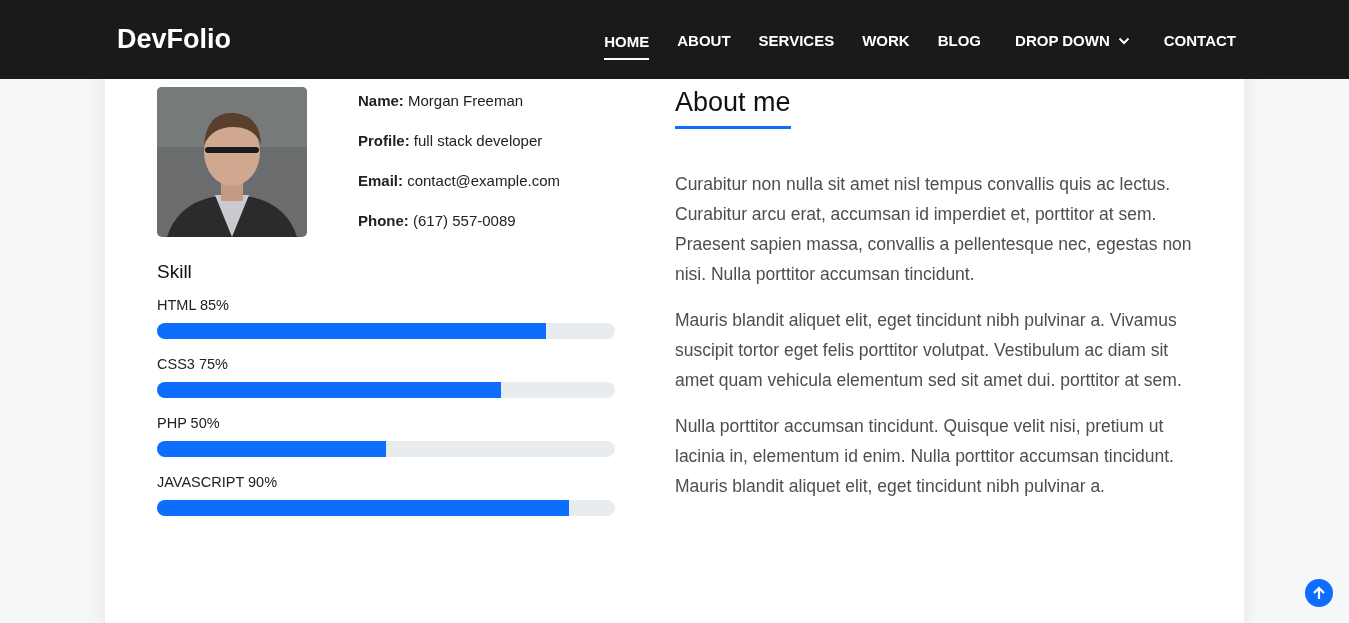 The image size is (1349, 623). What do you see at coordinates (1199, 41) in the screenshot?
I see `nav-link: CONTACT` at bounding box center [1199, 41].